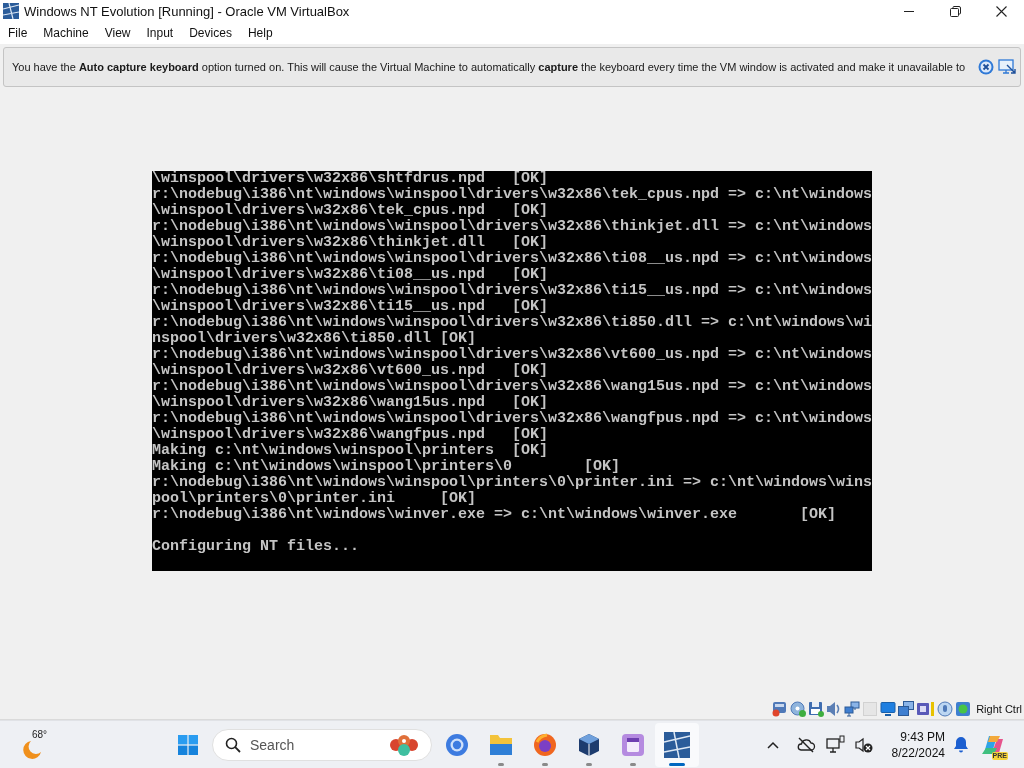 The height and width of the screenshot is (768, 1024). What do you see at coordinates (512, 387) in the screenshot?
I see `console-line: r:\nodebug\i386\nt\windows\winspool\drivers\w32x86\wang15us.npd => c:\nt\windows` at bounding box center [512, 387].